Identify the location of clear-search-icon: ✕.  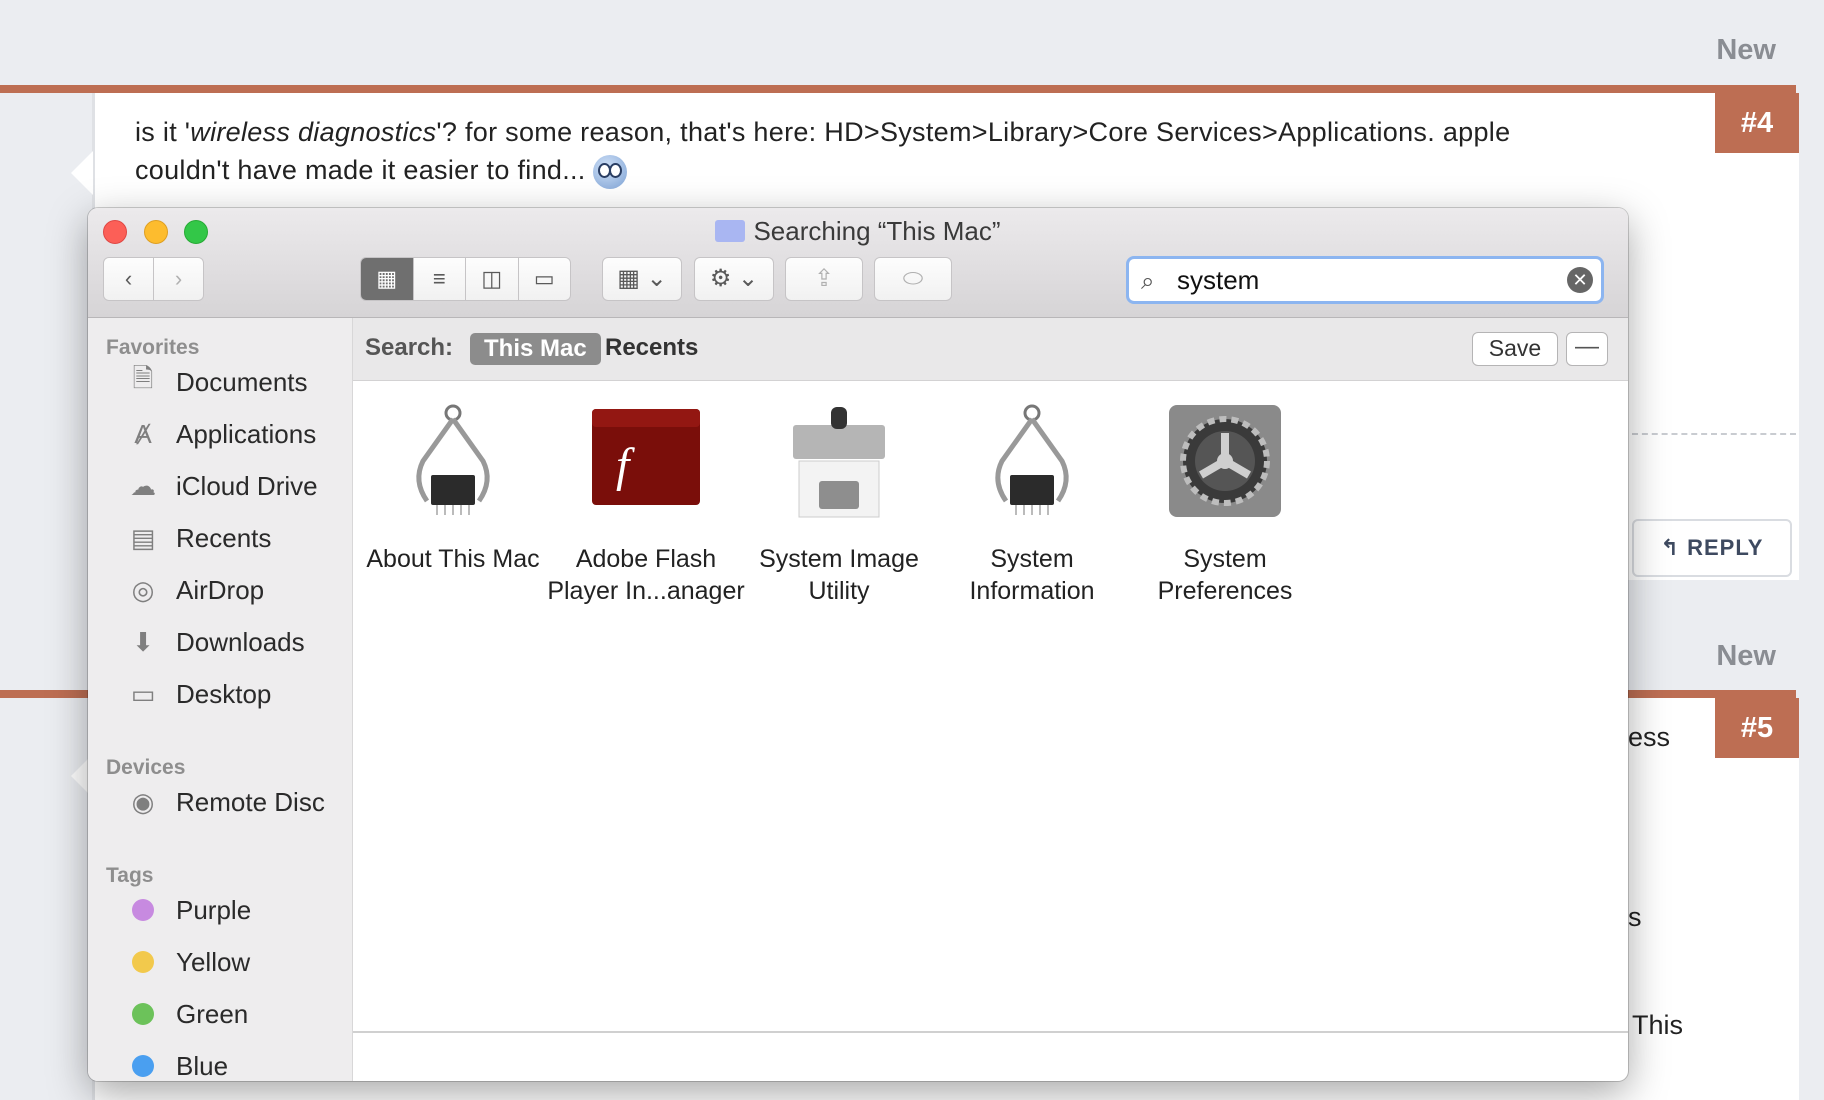
(1580, 280).